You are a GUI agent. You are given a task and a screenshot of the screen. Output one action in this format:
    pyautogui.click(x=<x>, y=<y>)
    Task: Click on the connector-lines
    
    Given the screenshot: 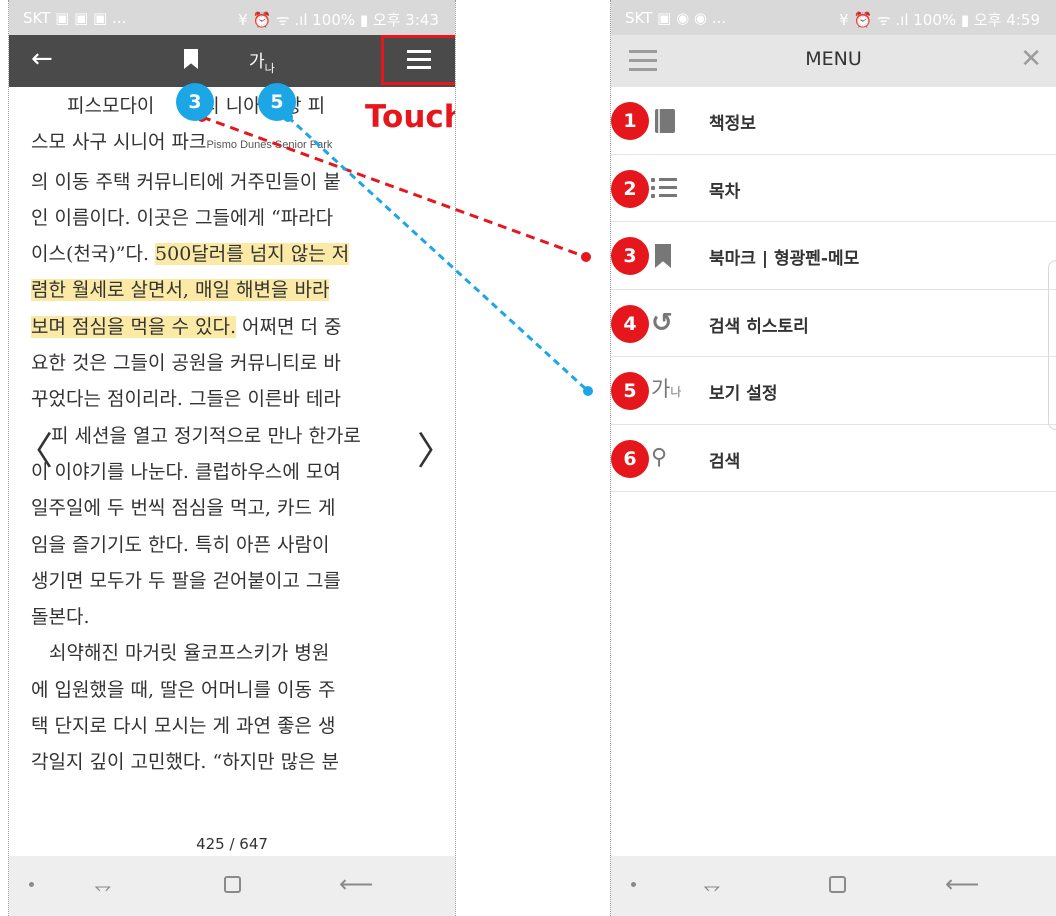 What is the action you would take?
    pyautogui.click(x=395, y=254)
    